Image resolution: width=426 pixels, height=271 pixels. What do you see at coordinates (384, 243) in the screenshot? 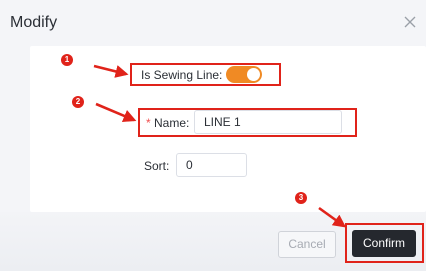
I see `highlight-box-confirm` at bounding box center [384, 243].